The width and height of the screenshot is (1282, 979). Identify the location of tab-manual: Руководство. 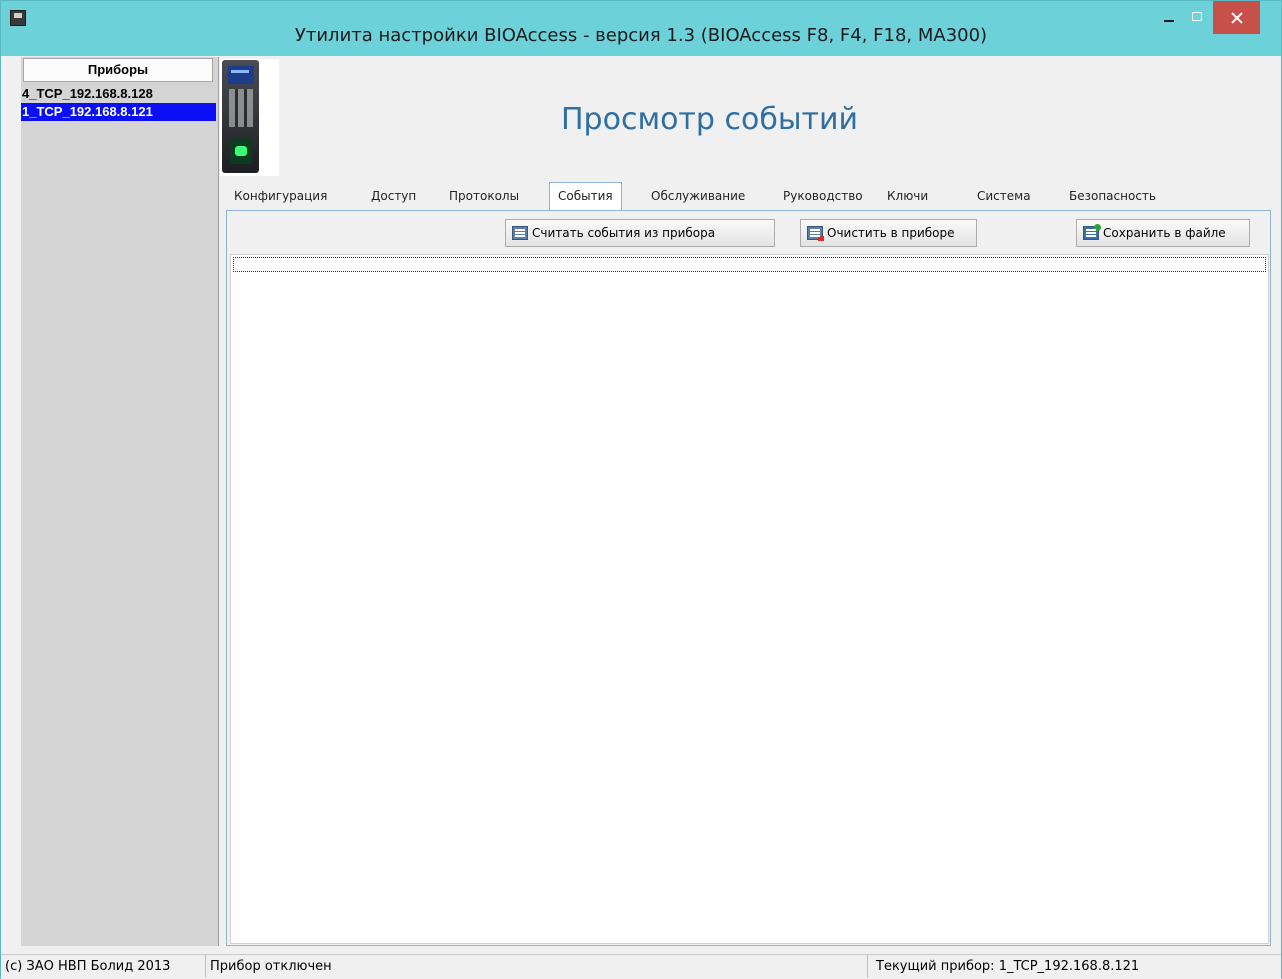
(823, 196).